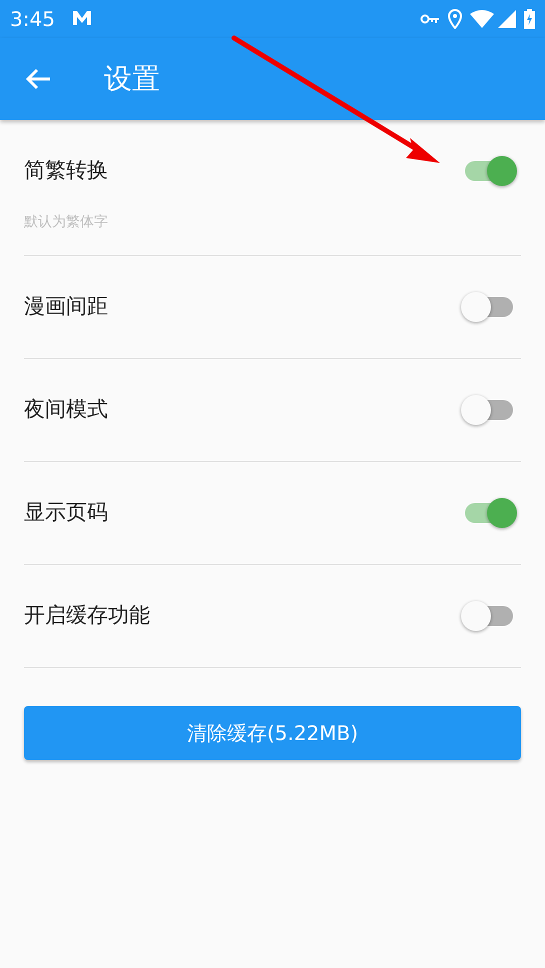 This screenshot has height=968, width=545. I want to click on setting-label: 显示页码, so click(66, 512).